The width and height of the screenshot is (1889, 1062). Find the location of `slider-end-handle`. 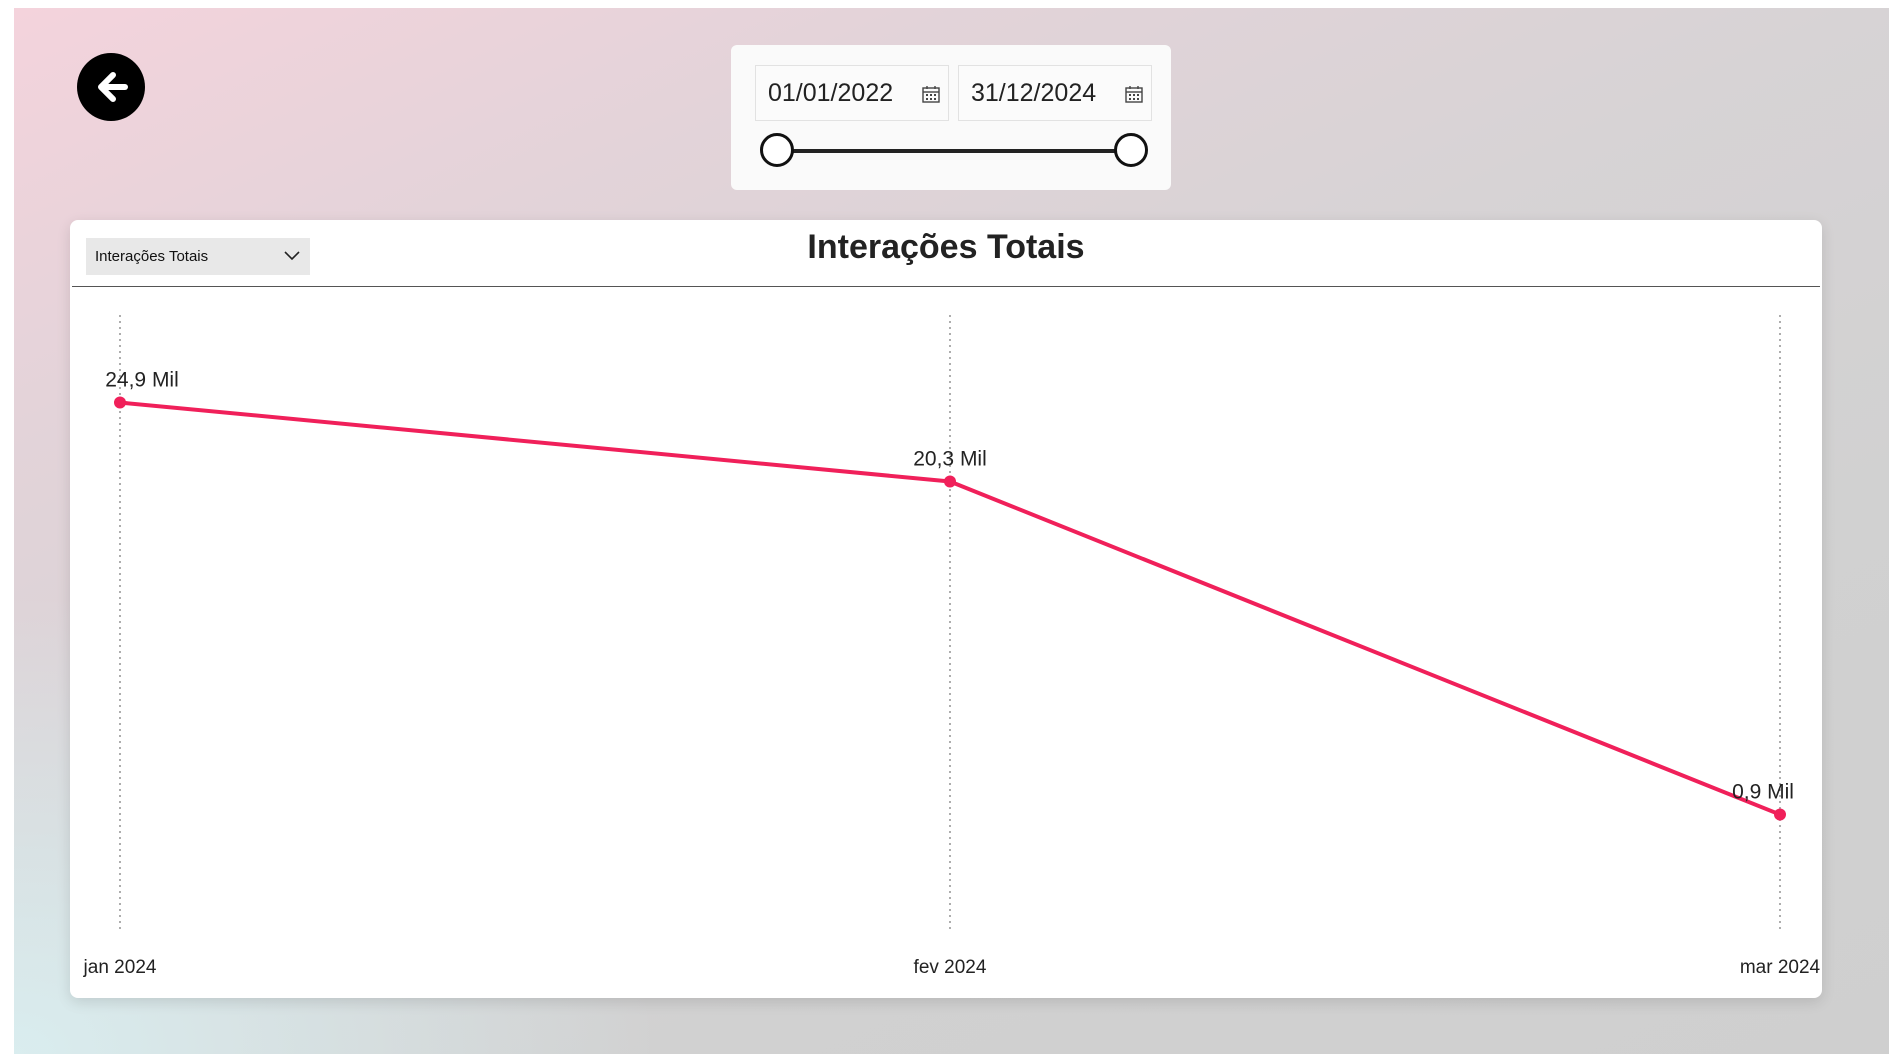

slider-end-handle is located at coordinates (1131, 150).